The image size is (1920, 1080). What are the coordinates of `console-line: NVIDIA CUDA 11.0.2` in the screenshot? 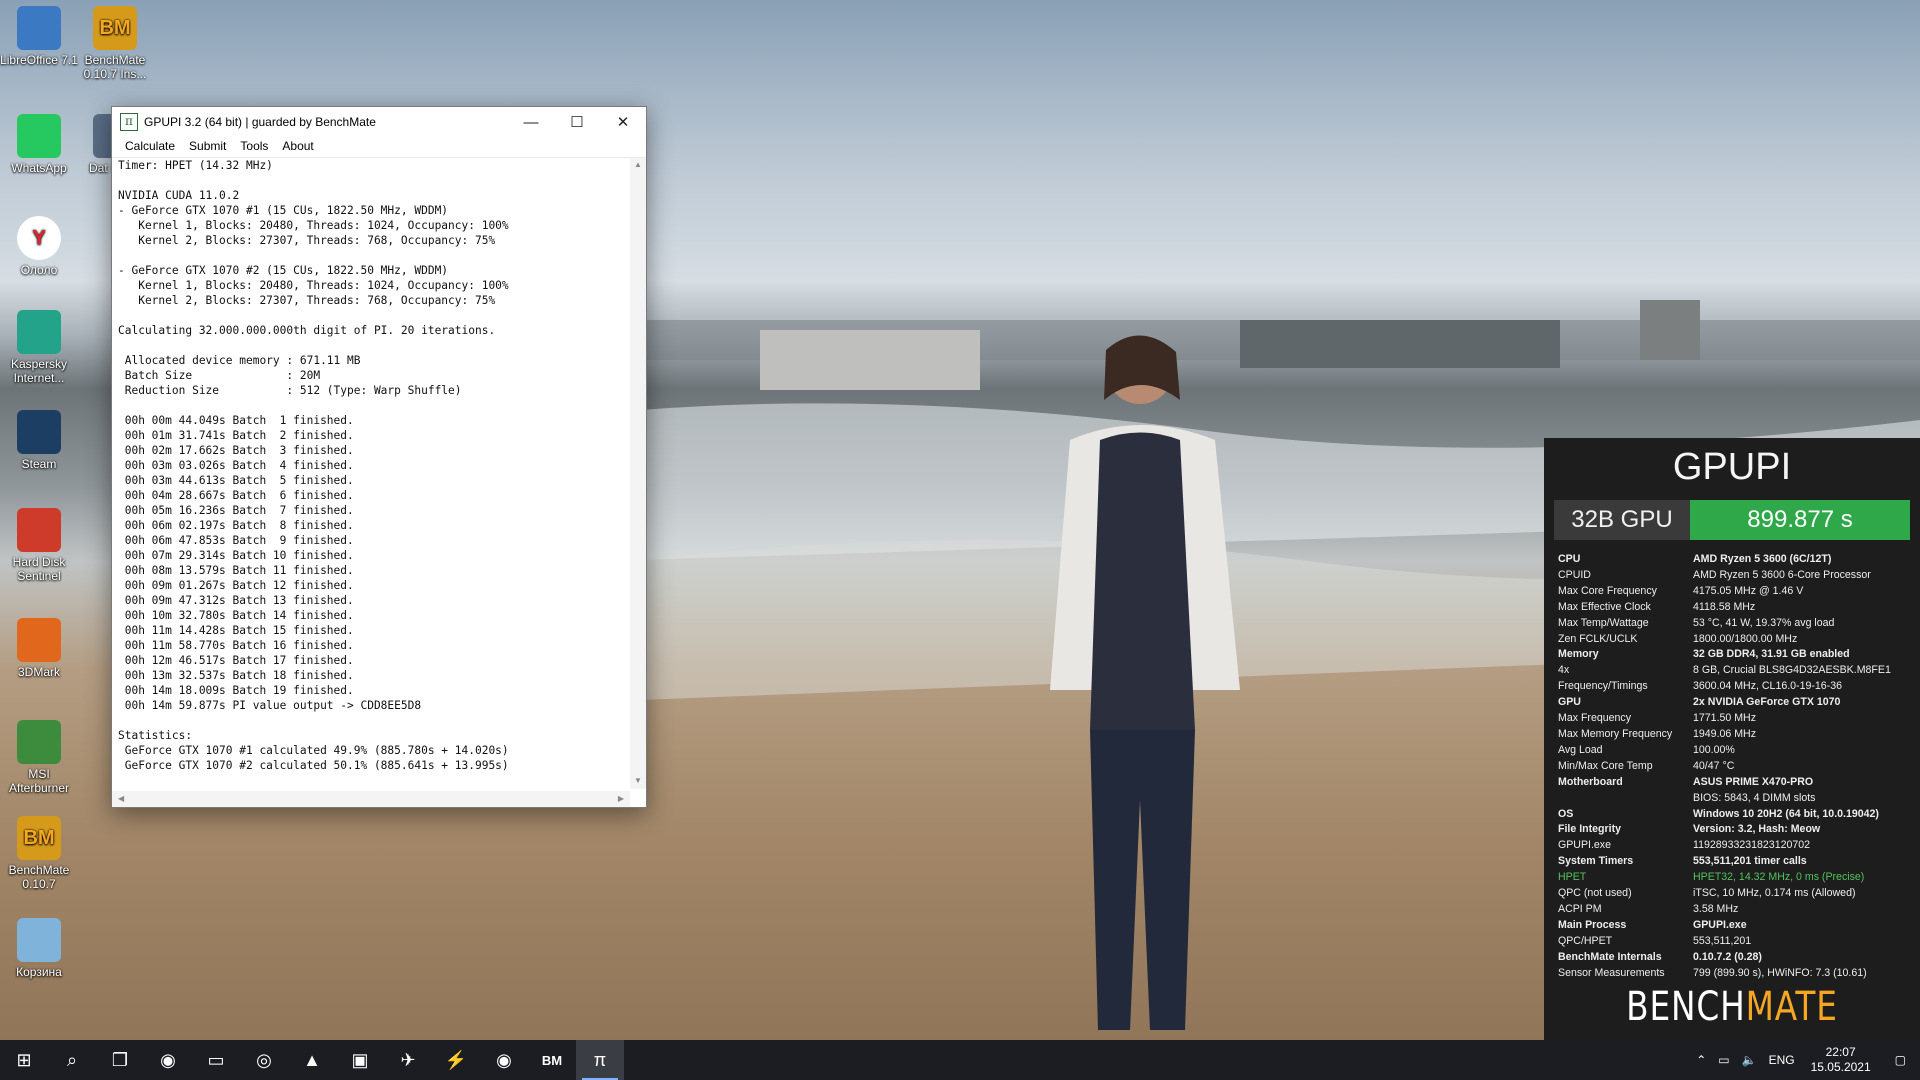 It's located at (179, 195).